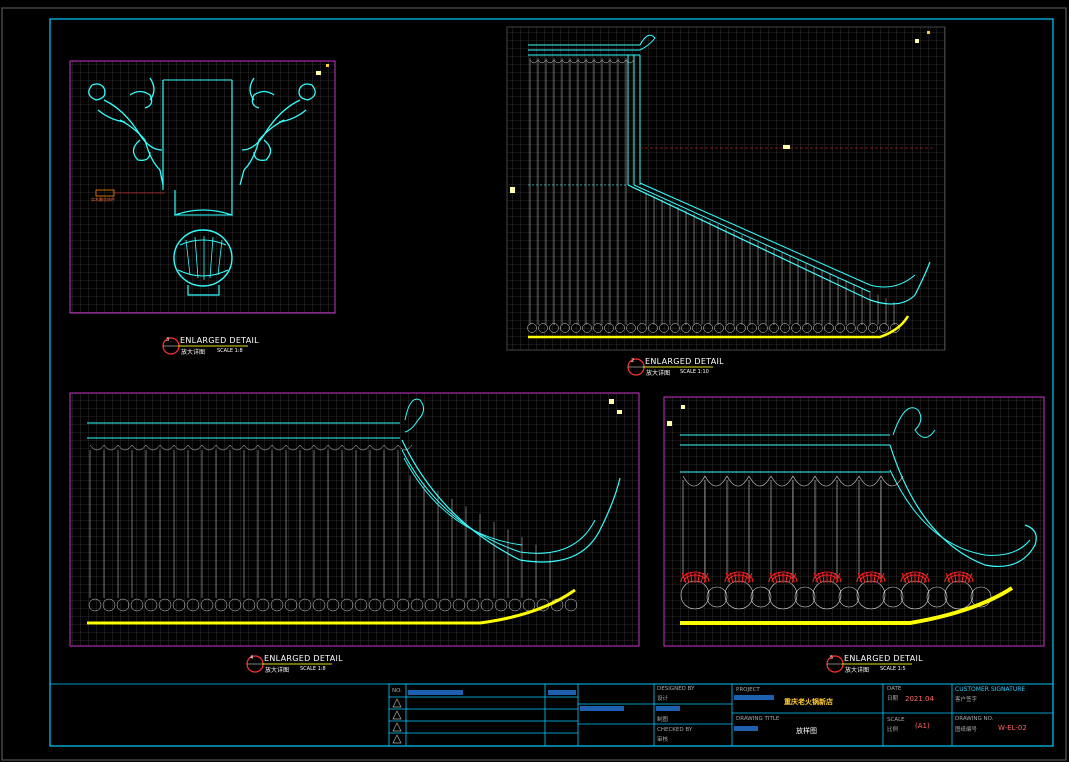 This screenshot has height=762, width=1069. What do you see at coordinates (591, 710) in the screenshot?
I see `title-block-fills` at bounding box center [591, 710].